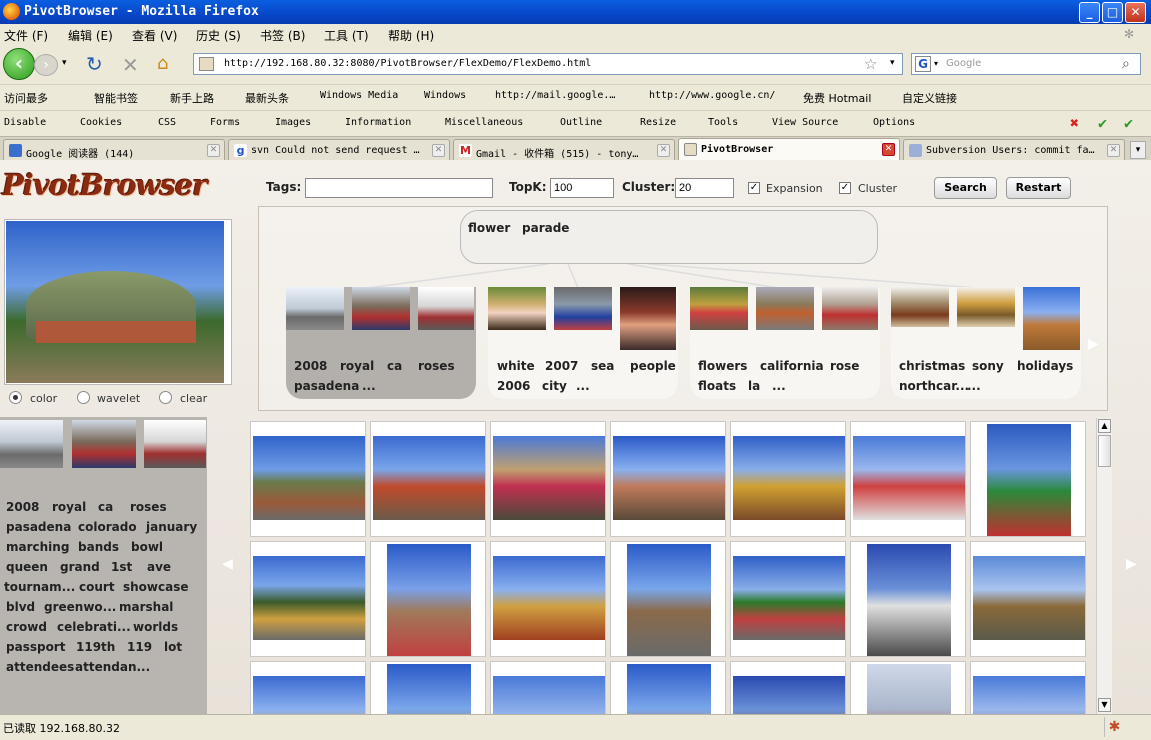 Image resolution: width=1151 pixels, height=740 pixels. Describe the element at coordinates (1074, 123) in the screenshot. I see `error-status-icon: ✖` at that location.